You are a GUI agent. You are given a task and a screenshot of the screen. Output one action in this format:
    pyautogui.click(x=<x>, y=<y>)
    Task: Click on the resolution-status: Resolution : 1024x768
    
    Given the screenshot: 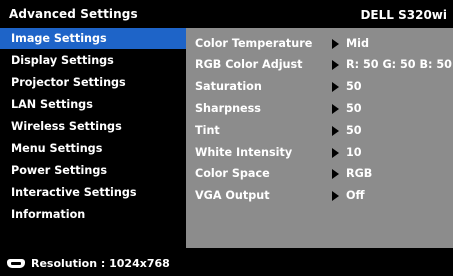 What is the action you would take?
    pyautogui.click(x=100, y=263)
    